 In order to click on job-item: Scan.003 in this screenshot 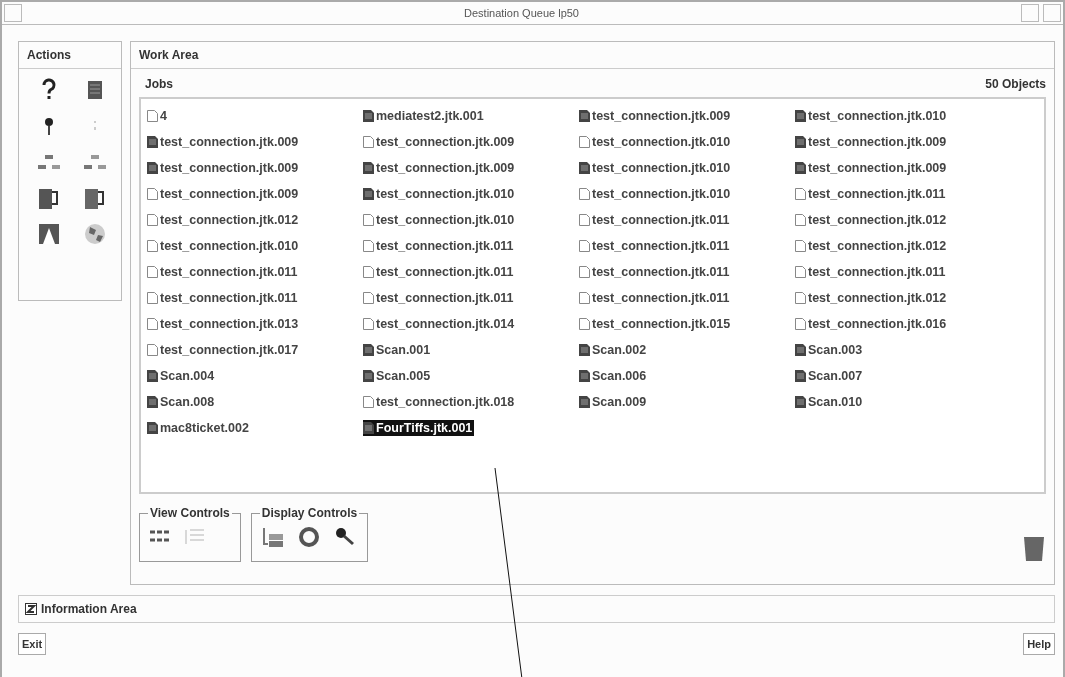, I will do `click(830, 350)`.